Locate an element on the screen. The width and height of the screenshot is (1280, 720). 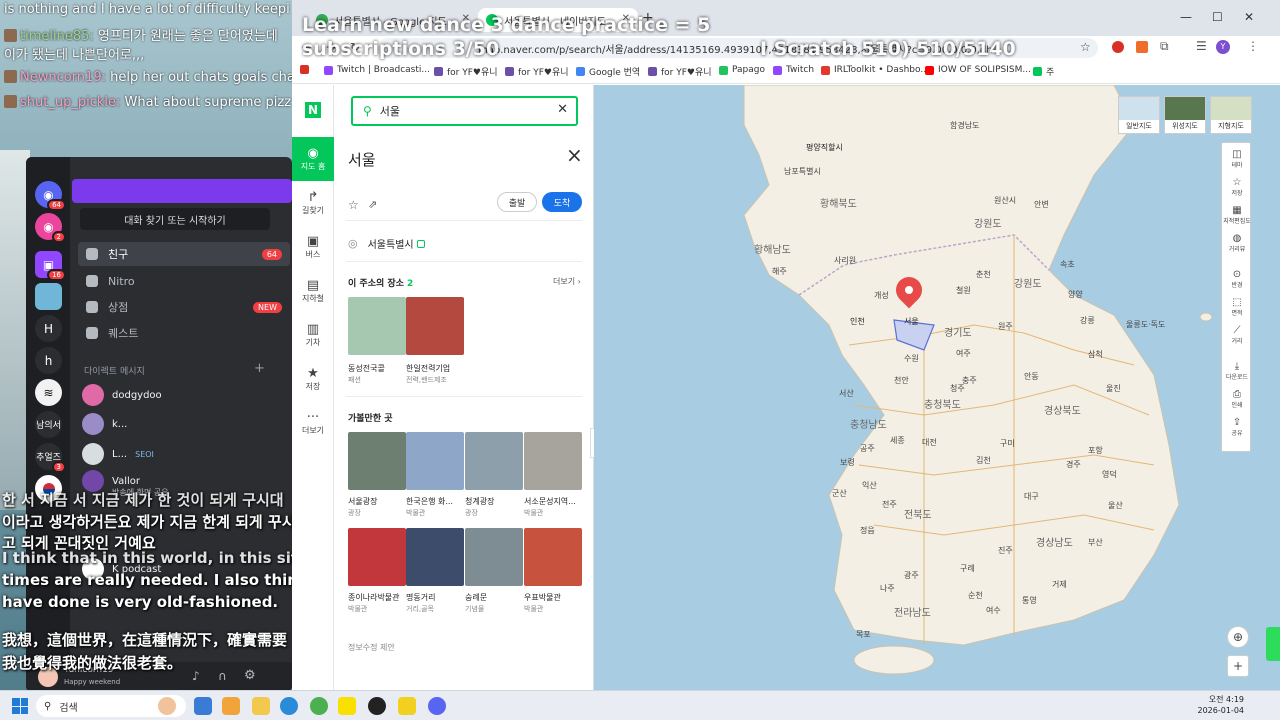
nav-friends: 친구 64 is located at coordinates (184, 254).